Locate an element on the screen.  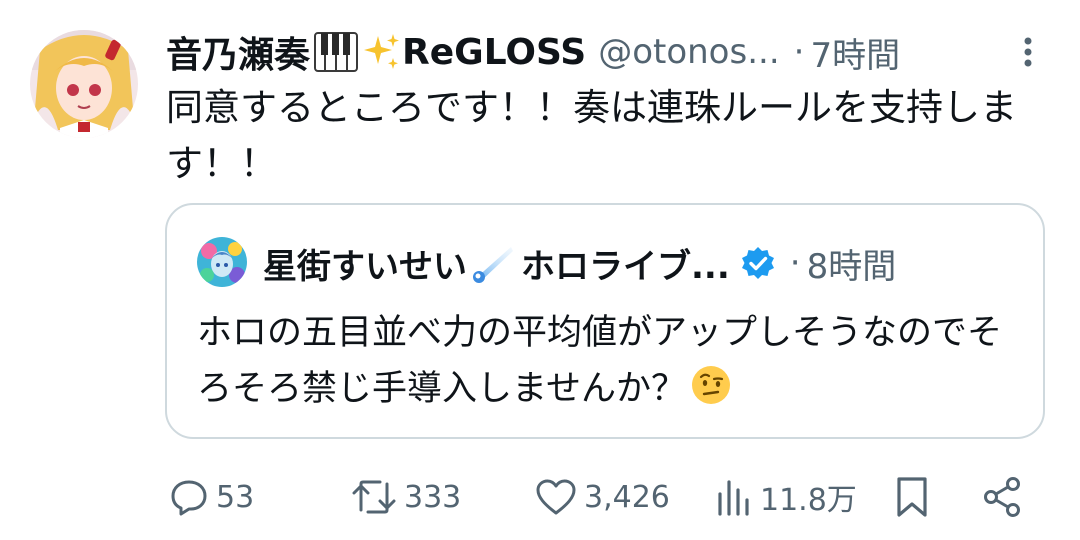
sparkles-icon is located at coordinates (382, 52).